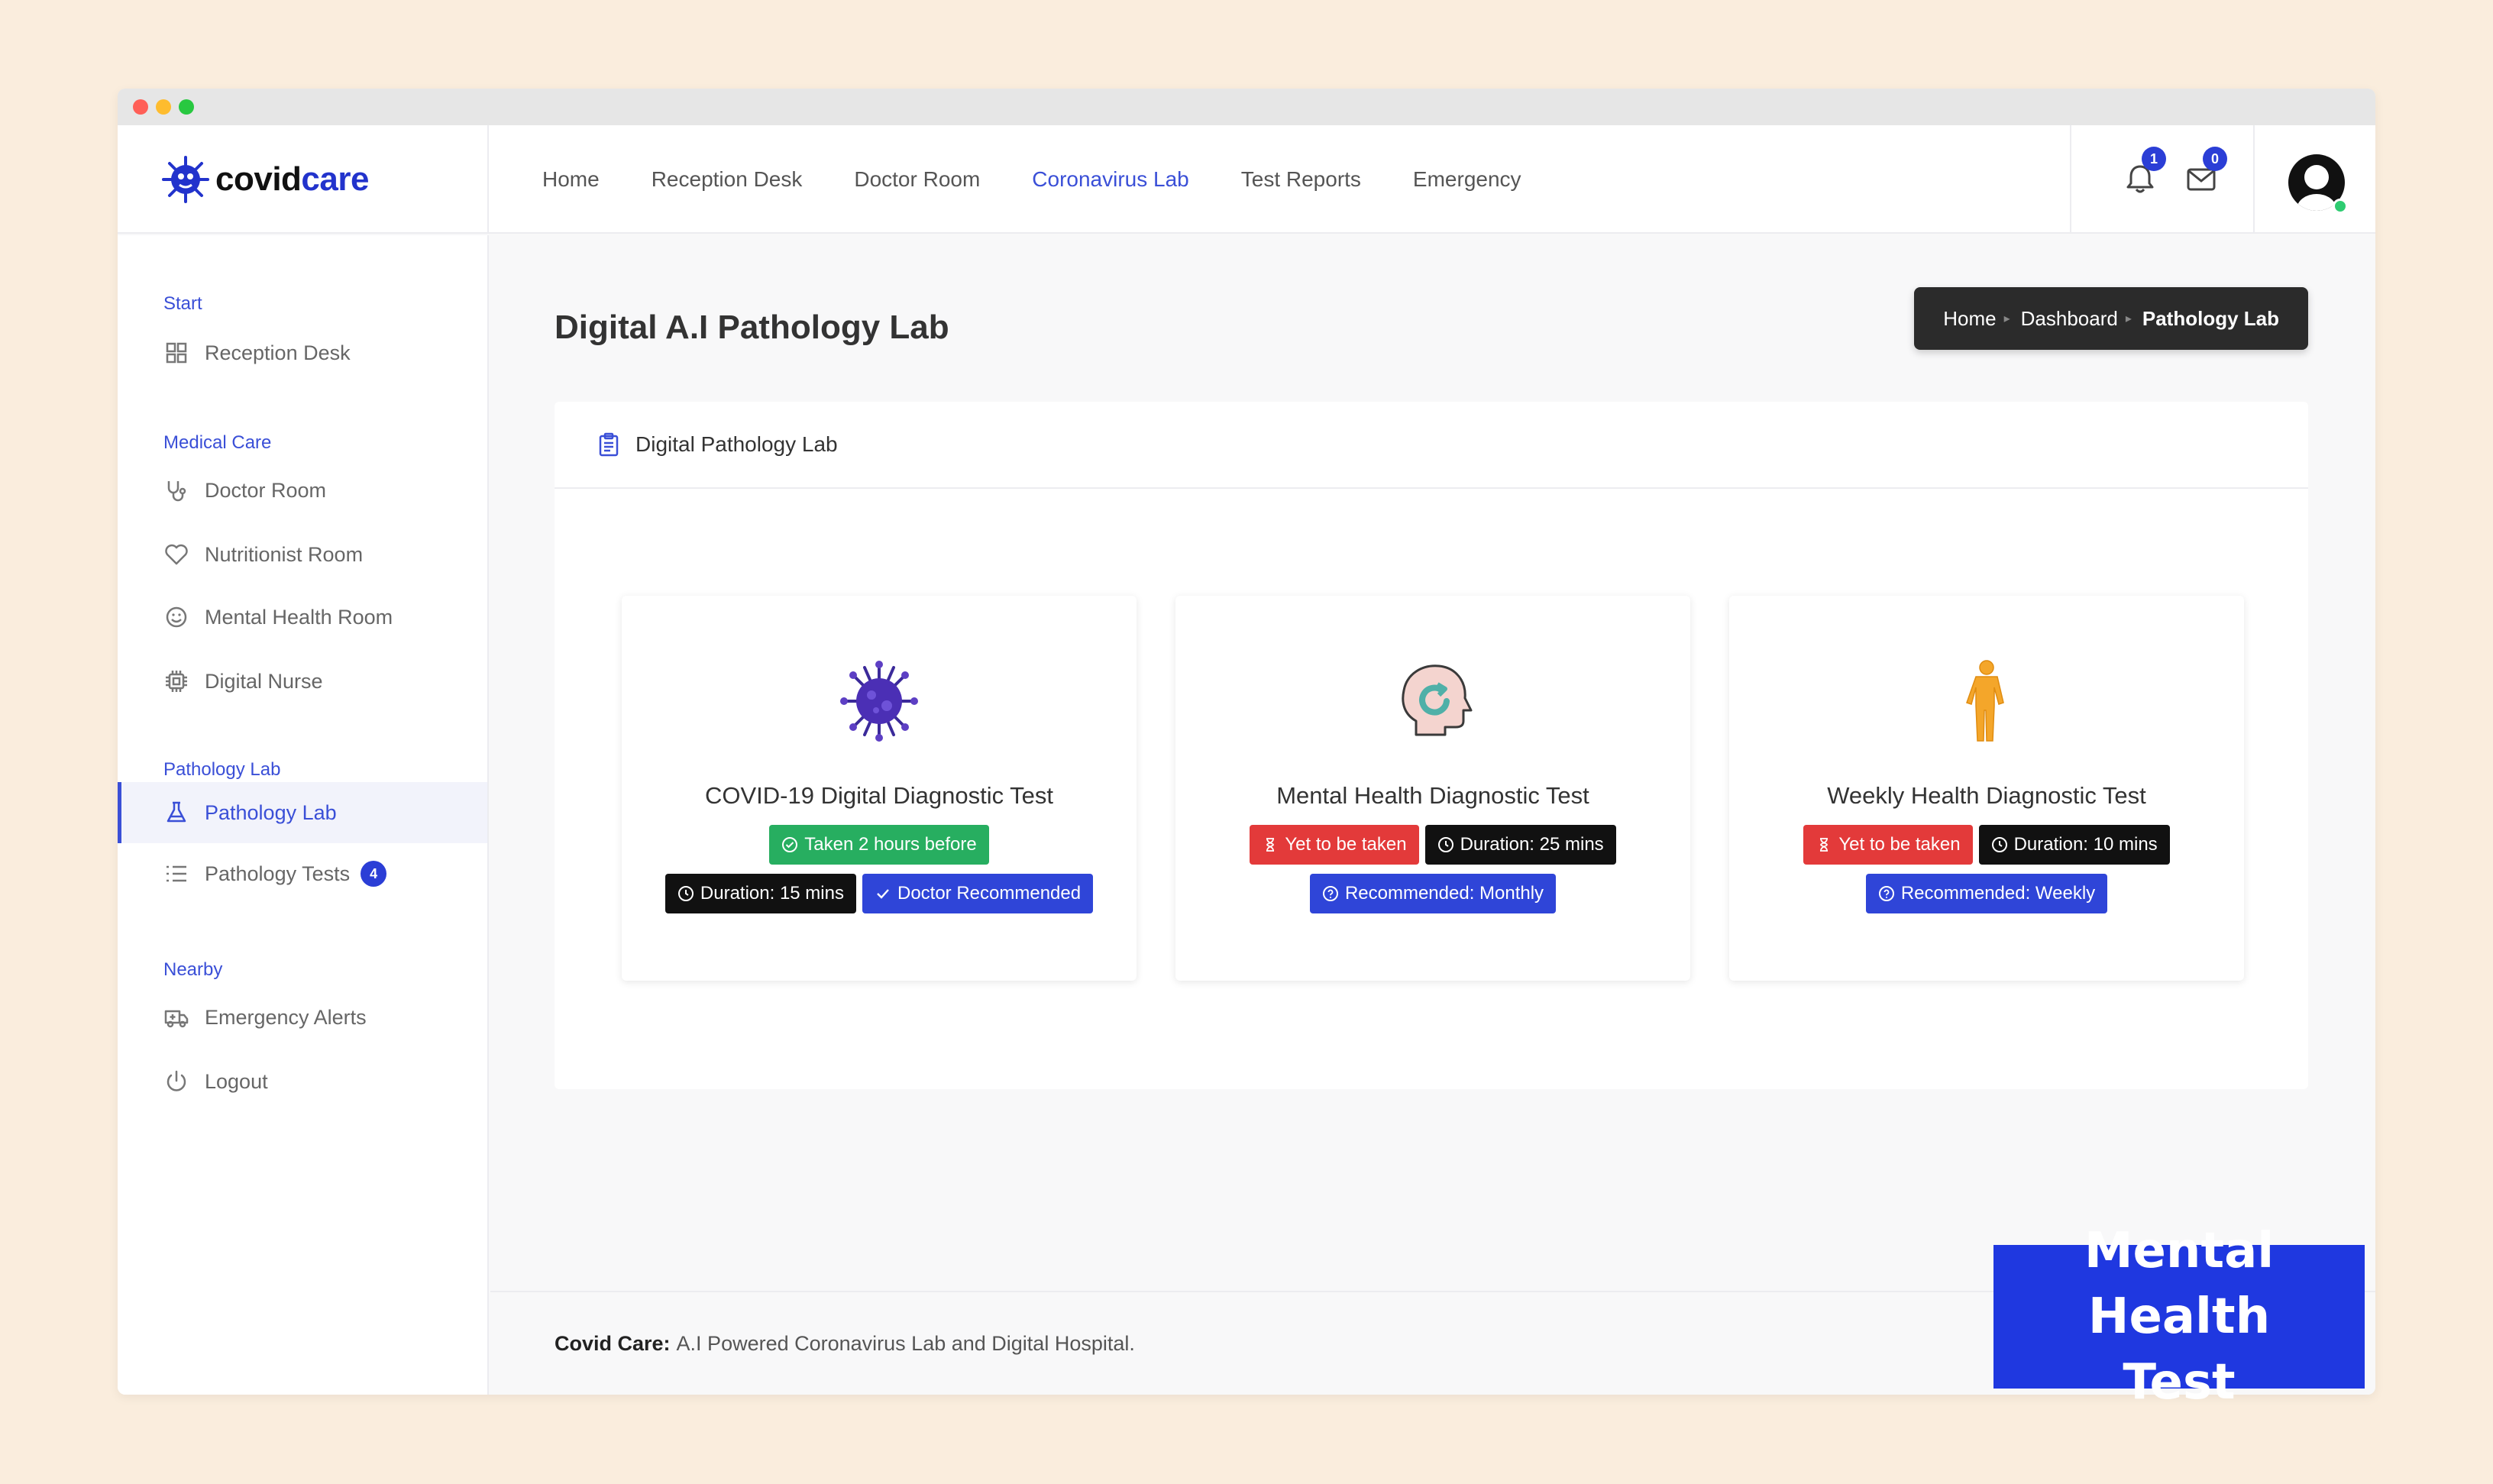 The height and width of the screenshot is (1484, 2493). What do you see at coordinates (271, 812) in the screenshot?
I see `sidebar-item-label: Pathology Lab` at bounding box center [271, 812].